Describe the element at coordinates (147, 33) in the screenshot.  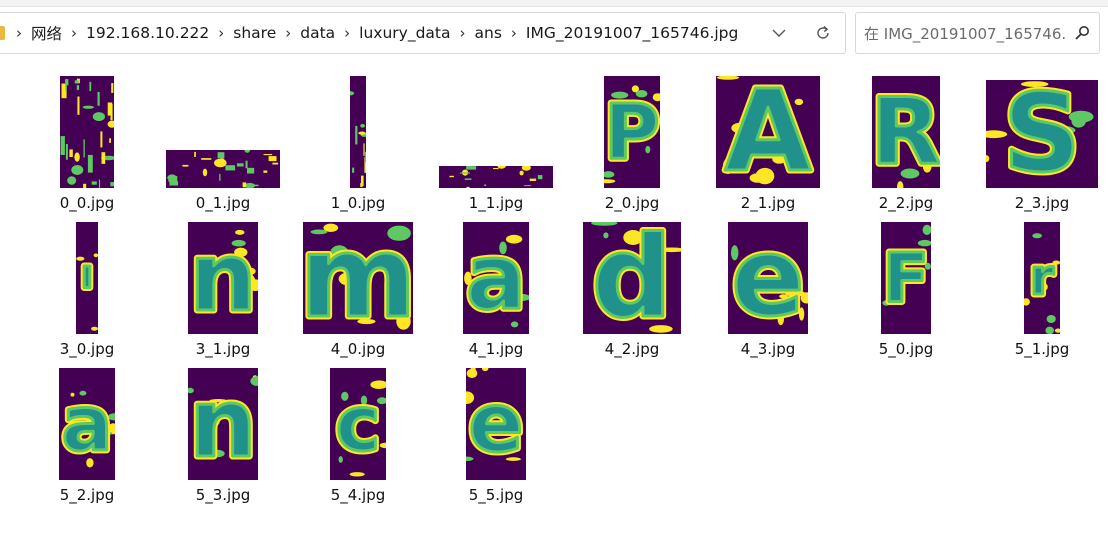
I see `breadcrumb-host: 192.168.10.222` at that location.